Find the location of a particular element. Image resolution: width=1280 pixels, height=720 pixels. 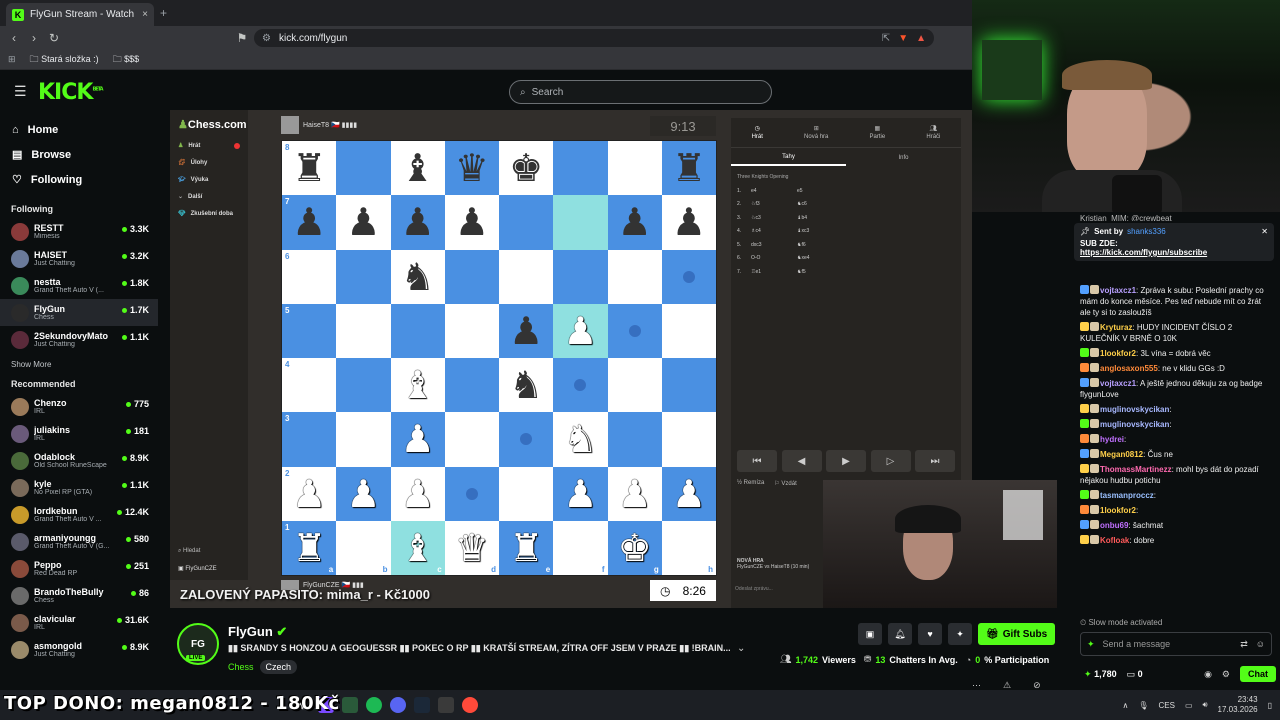

expand-title-icon: ⌄ is located at coordinates (741, 648).